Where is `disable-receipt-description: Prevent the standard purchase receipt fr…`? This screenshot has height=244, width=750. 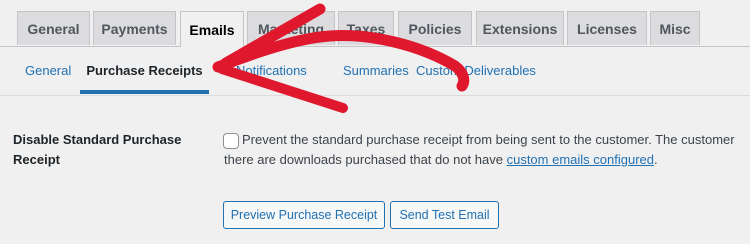 disable-receipt-description: Prevent the standard purchase receipt fr… is located at coordinates (487, 150).